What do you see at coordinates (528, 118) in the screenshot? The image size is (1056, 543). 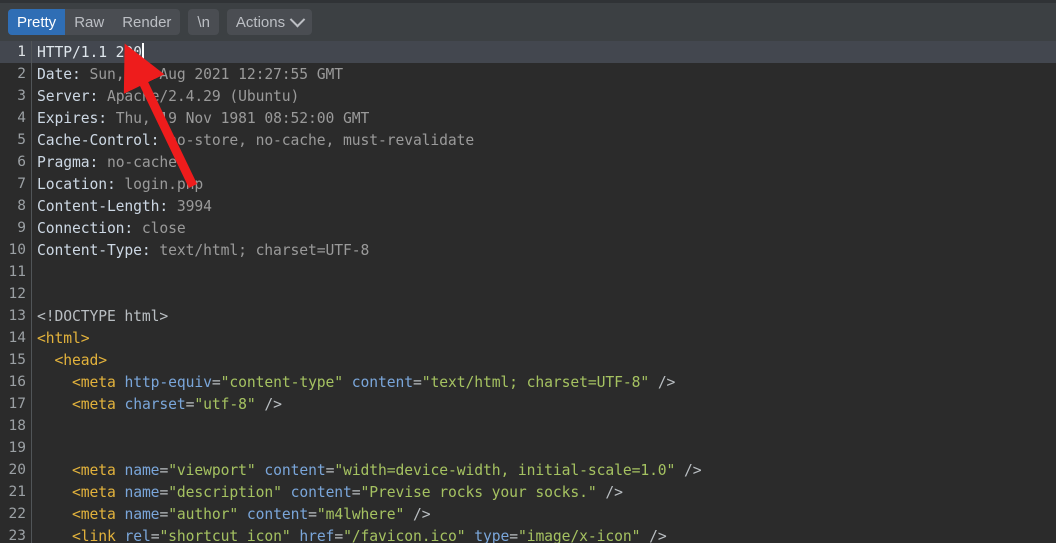 I see `code-line: 4 Expires: Thu, 19 Nov 1981 08:52:00 GMT` at bounding box center [528, 118].